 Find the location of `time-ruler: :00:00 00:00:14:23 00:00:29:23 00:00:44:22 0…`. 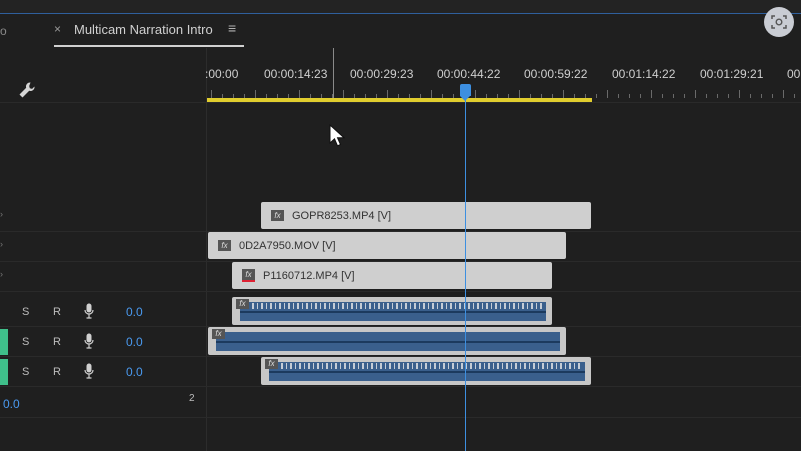

time-ruler: :00:00 00:00:14:23 00:00:29:23 00:00:44:22 0… is located at coordinates (503, 75).